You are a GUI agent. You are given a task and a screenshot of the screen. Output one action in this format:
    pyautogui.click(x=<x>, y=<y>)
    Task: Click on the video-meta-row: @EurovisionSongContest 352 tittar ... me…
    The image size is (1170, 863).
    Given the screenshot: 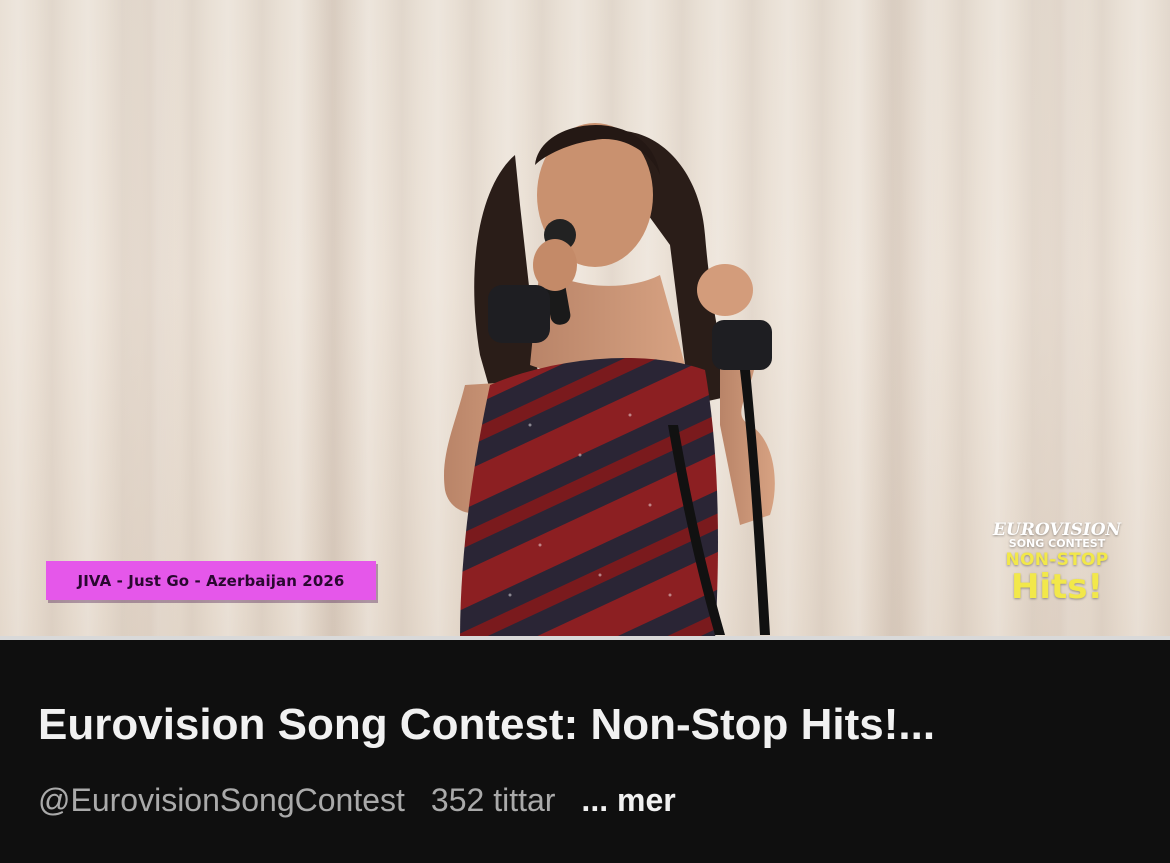 What is the action you would take?
    pyautogui.click(x=357, y=800)
    